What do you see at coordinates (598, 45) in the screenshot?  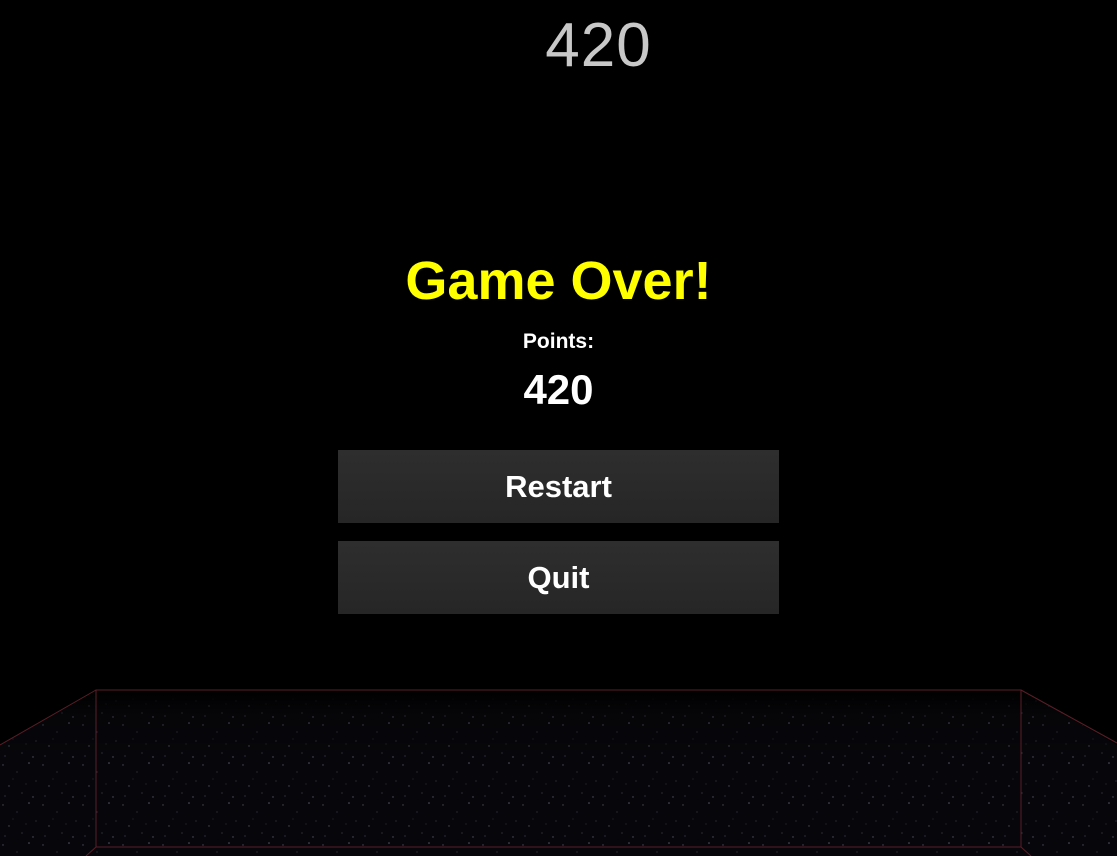 I see `hud-score: 420` at bounding box center [598, 45].